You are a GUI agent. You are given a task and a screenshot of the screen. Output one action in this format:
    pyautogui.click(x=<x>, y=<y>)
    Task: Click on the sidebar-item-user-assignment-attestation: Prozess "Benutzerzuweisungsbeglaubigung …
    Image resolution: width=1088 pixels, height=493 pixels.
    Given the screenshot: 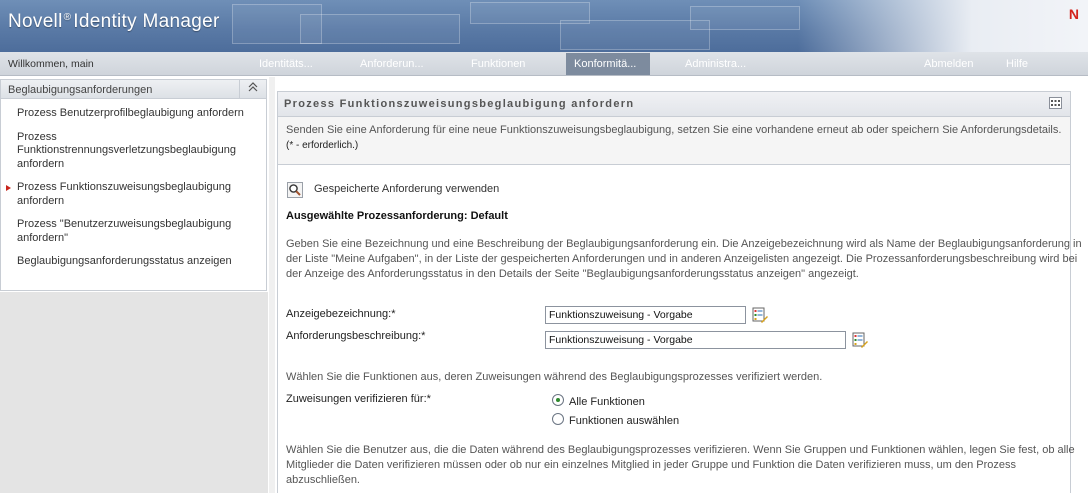 What is the action you would take?
    pyautogui.click(x=133, y=231)
    